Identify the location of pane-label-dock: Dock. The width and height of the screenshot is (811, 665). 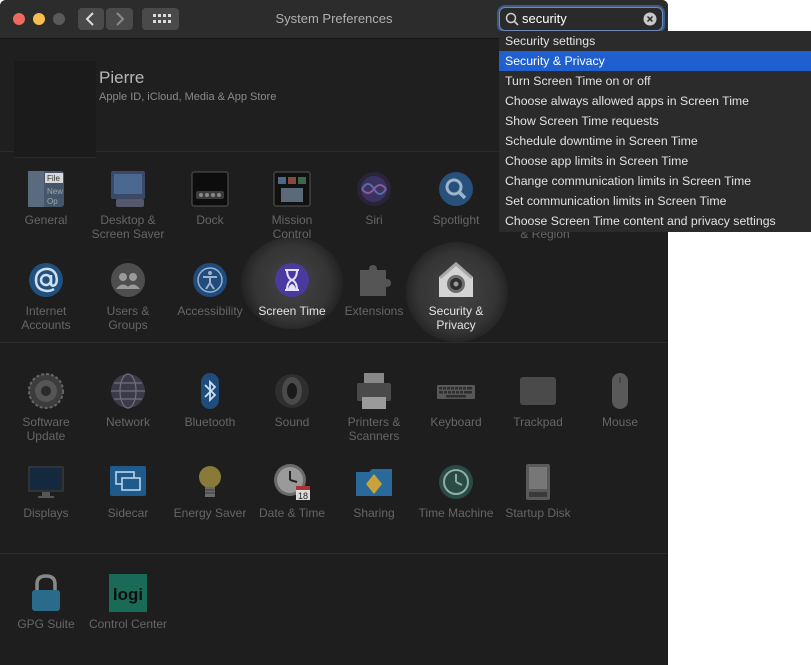
(210, 220).